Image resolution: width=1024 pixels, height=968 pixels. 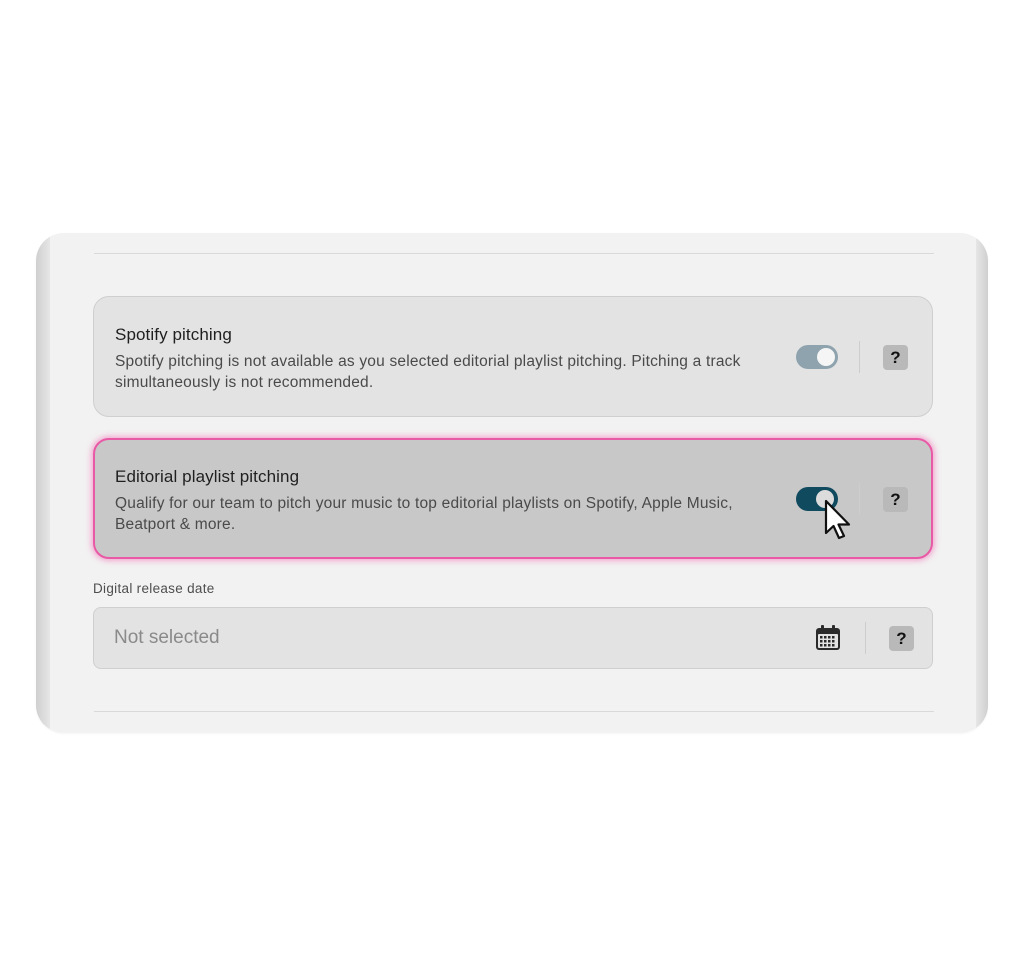 I want to click on spotify-pitching-toggle, so click(x=817, y=357).